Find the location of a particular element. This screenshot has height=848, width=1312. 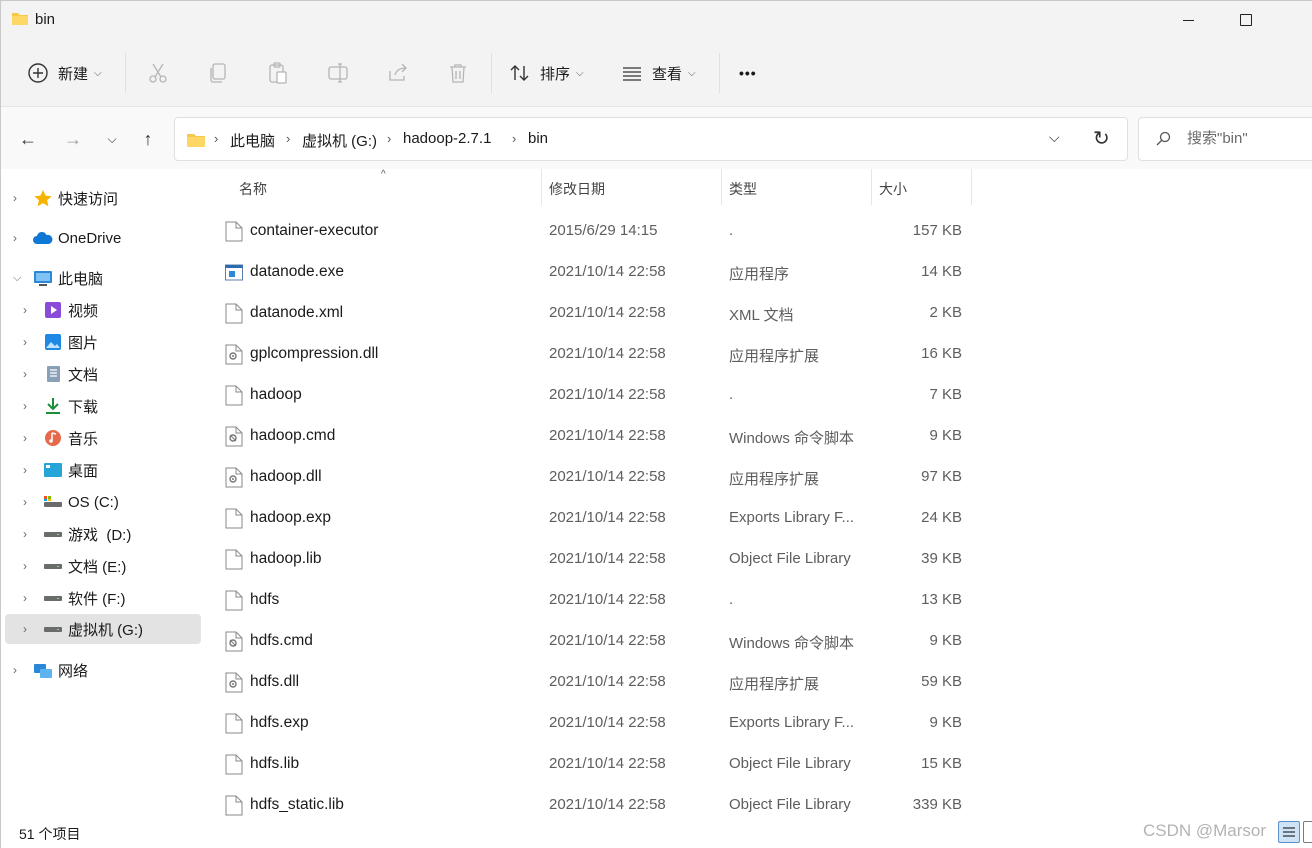

breadcrumb-hadoop: hadoop-2.7.1 is located at coordinates (447, 138).